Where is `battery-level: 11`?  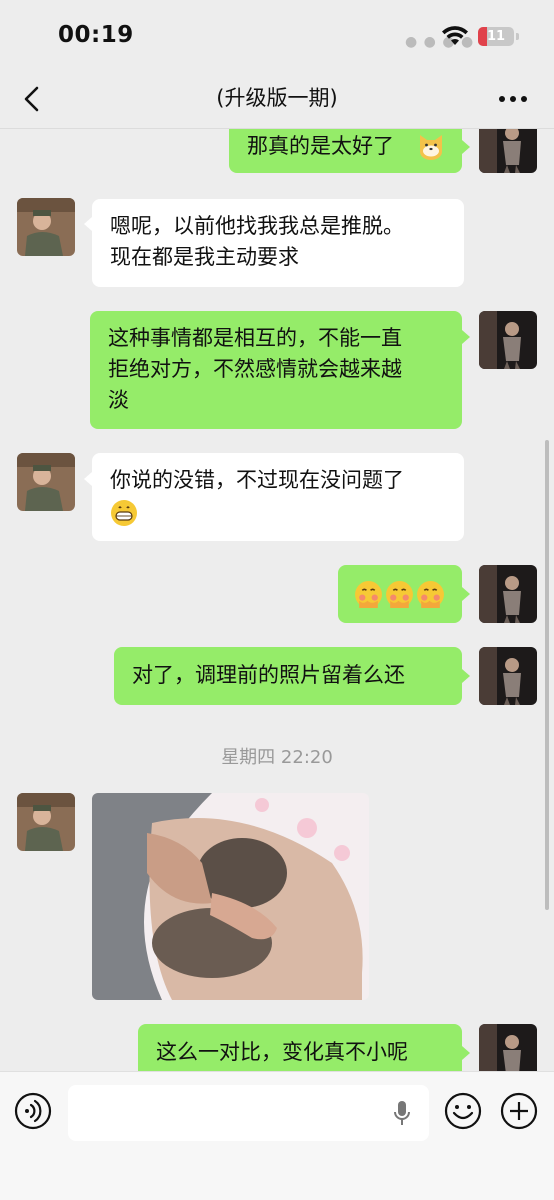
battery-level: 11 is located at coordinates (496, 36).